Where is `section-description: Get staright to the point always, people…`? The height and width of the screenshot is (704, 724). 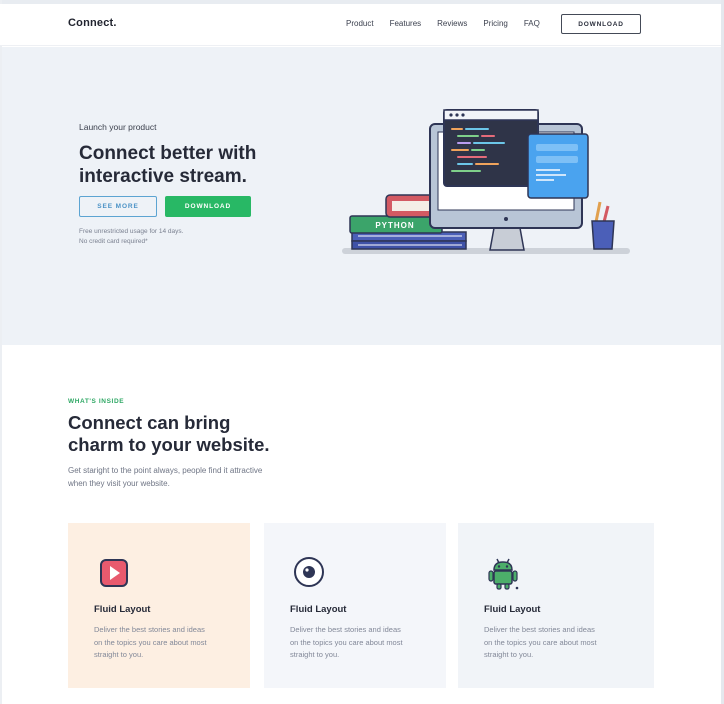
section-description: Get staright to the point always, people… is located at coordinates (198, 477).